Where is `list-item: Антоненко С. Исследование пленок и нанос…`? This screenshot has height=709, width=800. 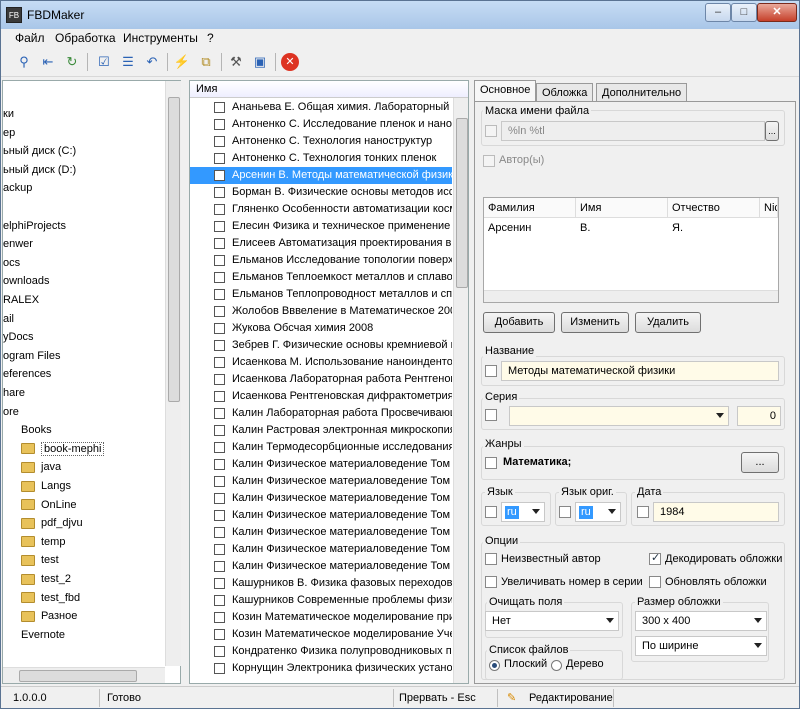
list-item: Антоненко С. Исследование пленок и нанос… is located at coordinates (321, 124).